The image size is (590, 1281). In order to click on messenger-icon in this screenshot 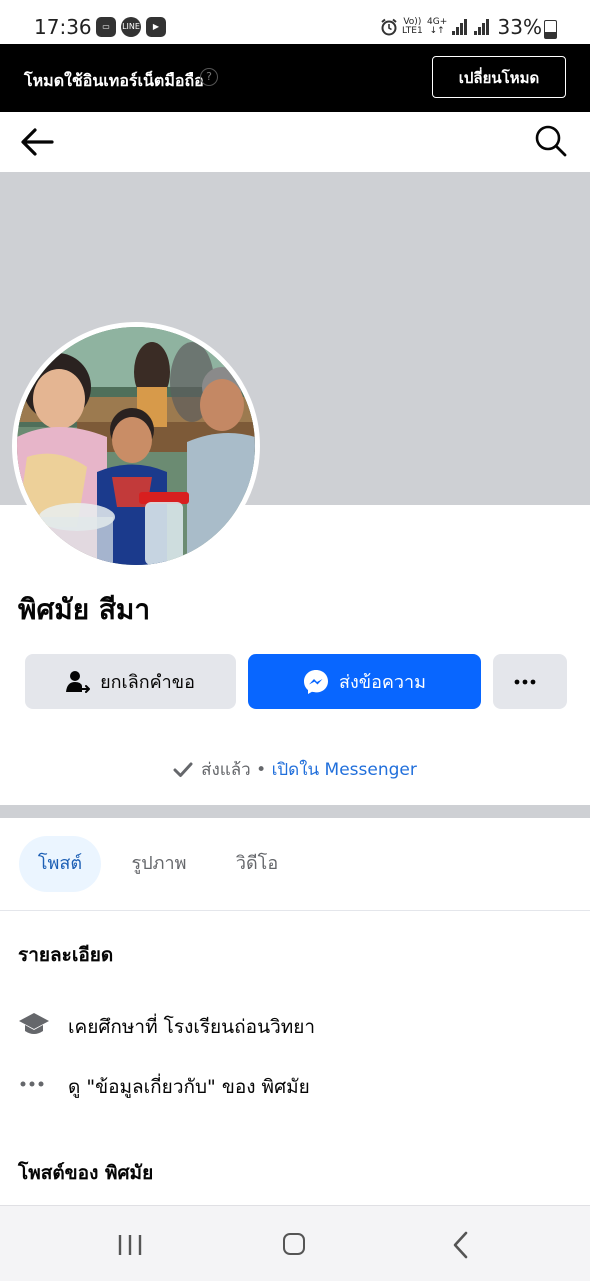, I will do `click(315, 681)`.